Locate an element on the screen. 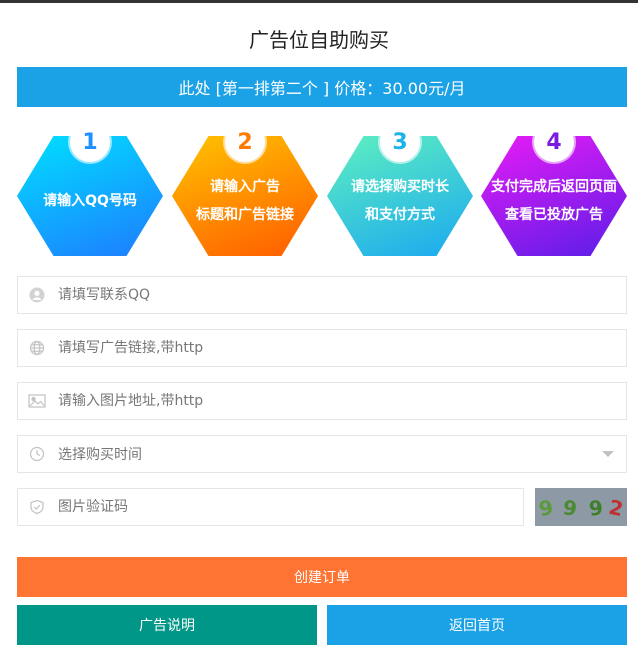 Image resolution: width=638 pixels, height=660 pixels. ad-description-button: 广告说明 is located at coordinates (167, 625).